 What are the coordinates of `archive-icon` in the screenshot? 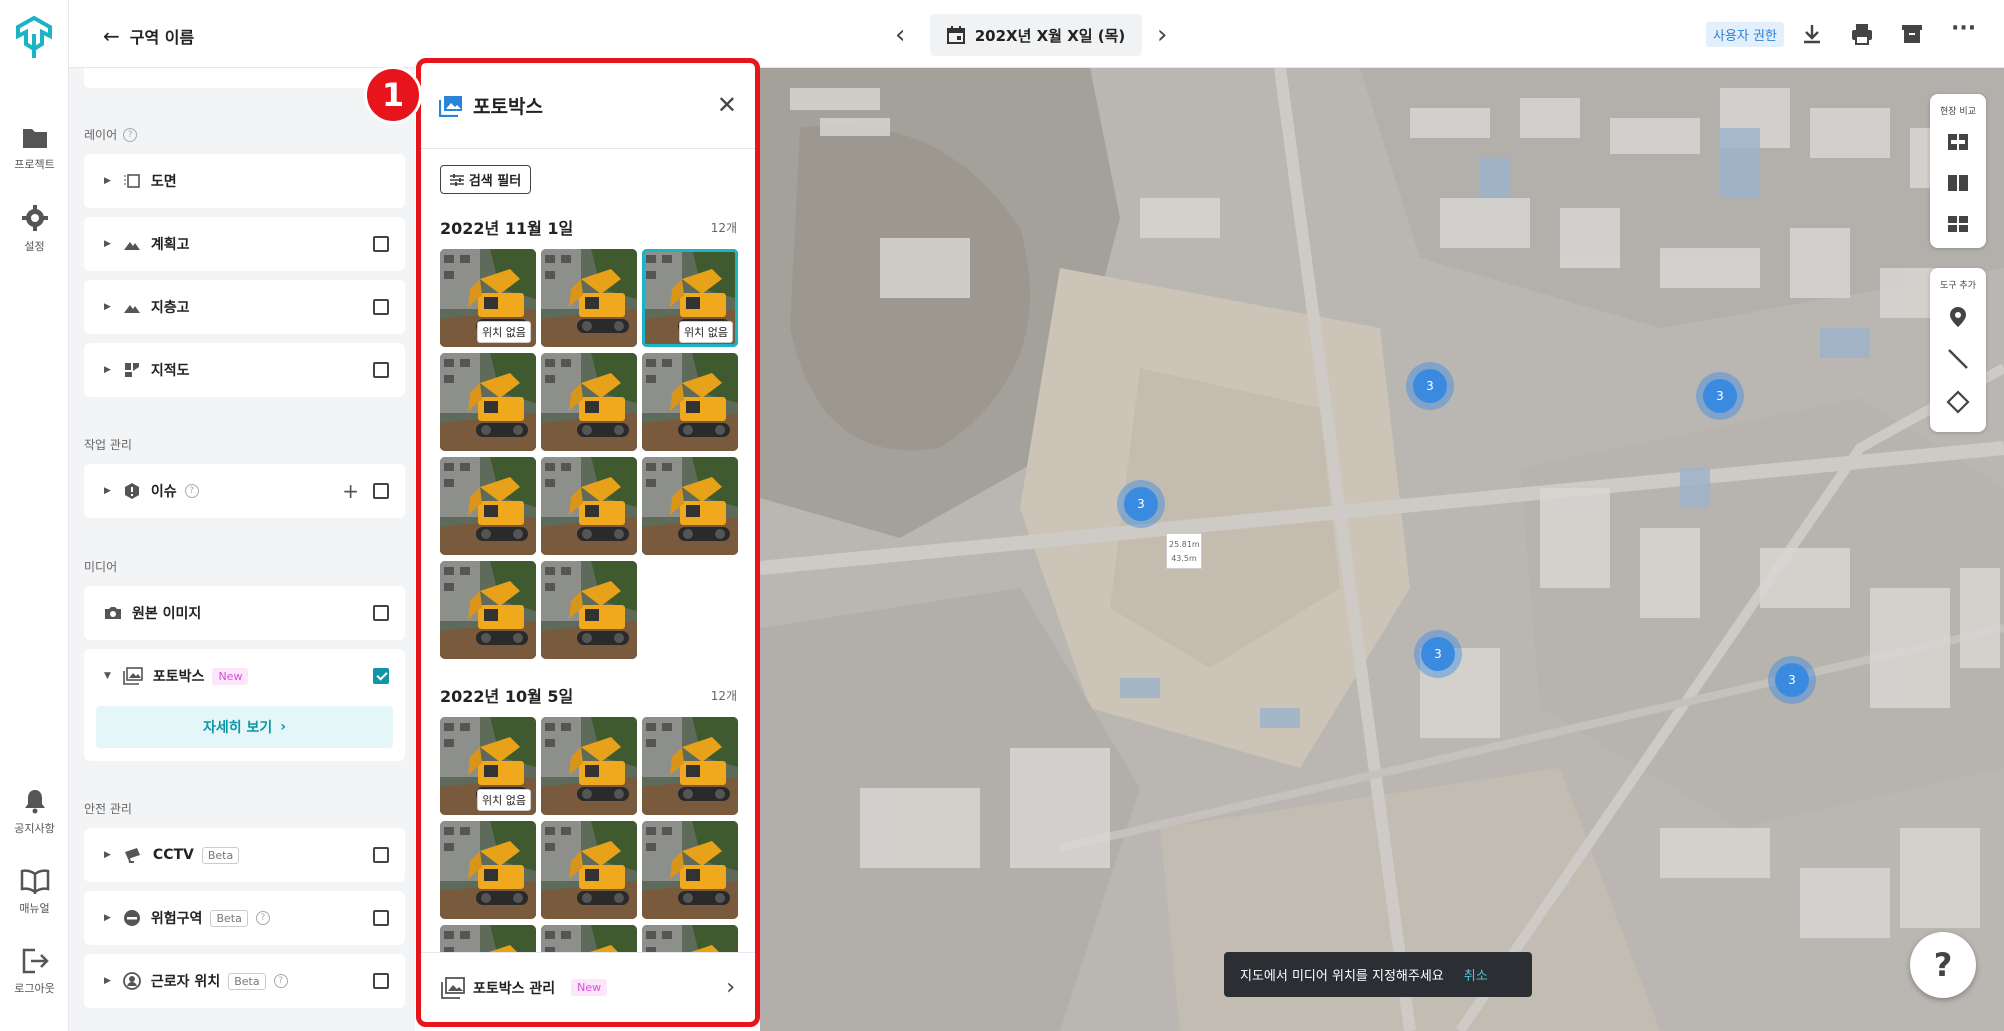 It's located at (1912, 34).